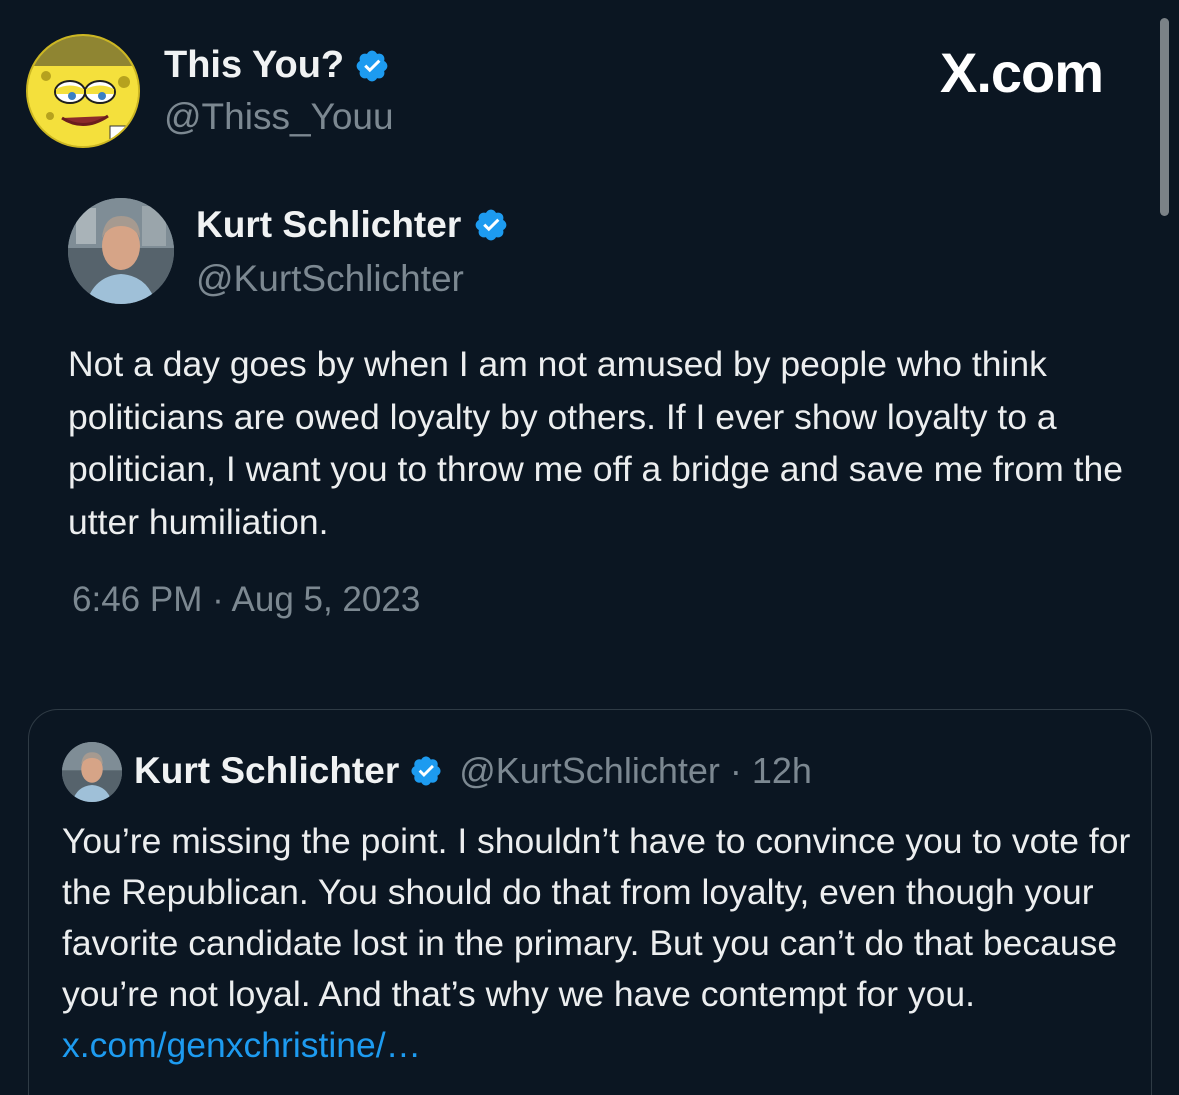 Image resolution: width=1179 pixels, height=1095 pixels. Describe the element at coordinates (246, 600) in the screenshot. I see `tweet-timestamp: 6:46 PM · Aug 5, 2023` at that location.